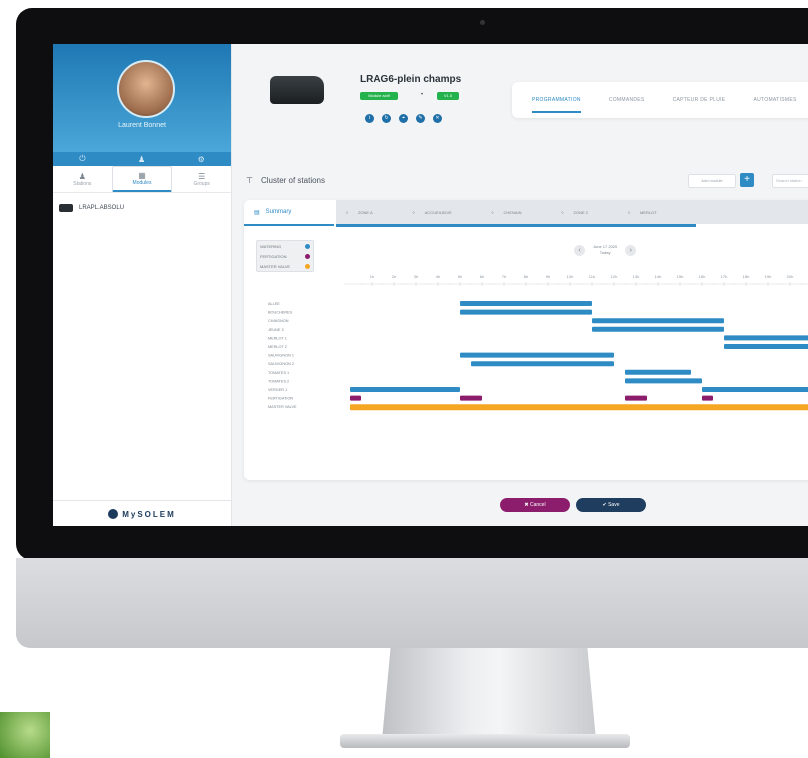 The image size is (808, 758). Describe the element at coordinates (680, 276) in the screenshot. I see `hour-tick-label: 15h` at that location.